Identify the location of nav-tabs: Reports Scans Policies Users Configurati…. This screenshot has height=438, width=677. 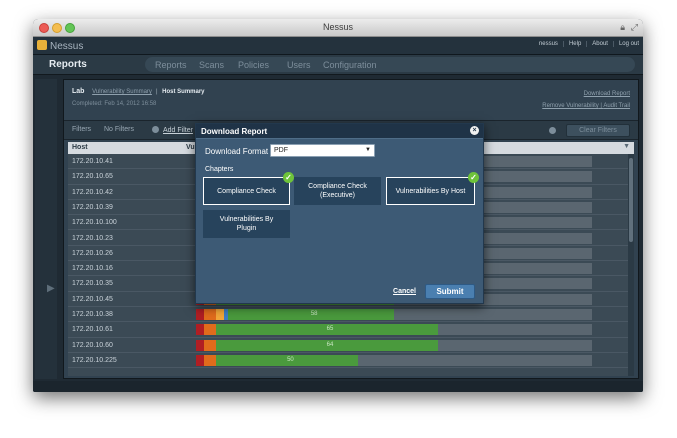
(390, 64).